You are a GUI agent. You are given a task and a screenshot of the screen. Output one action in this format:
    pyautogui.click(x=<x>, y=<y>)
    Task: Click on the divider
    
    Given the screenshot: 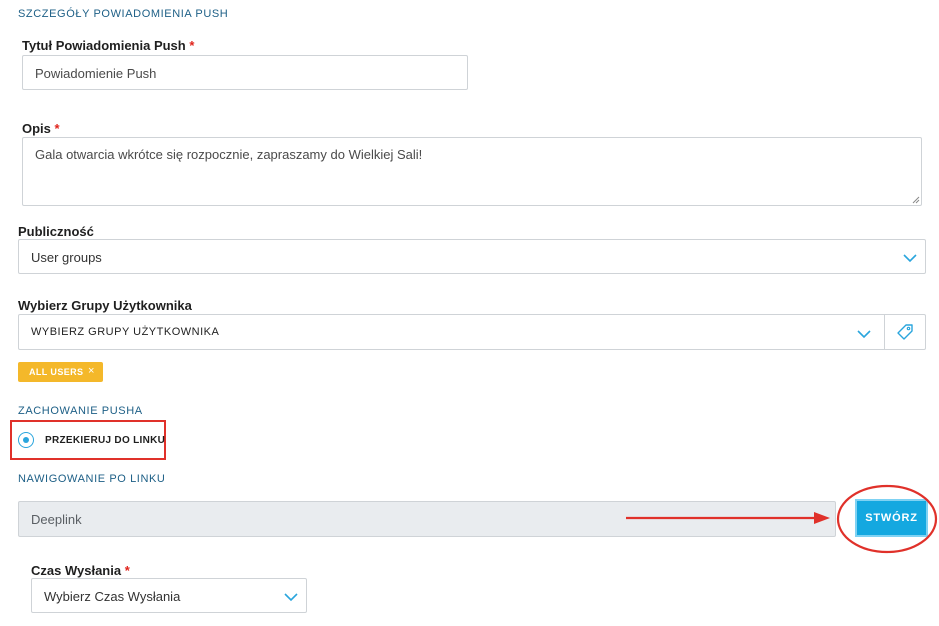 What is the action you would take?
    pyautogui.click(x=884, y=332)
    